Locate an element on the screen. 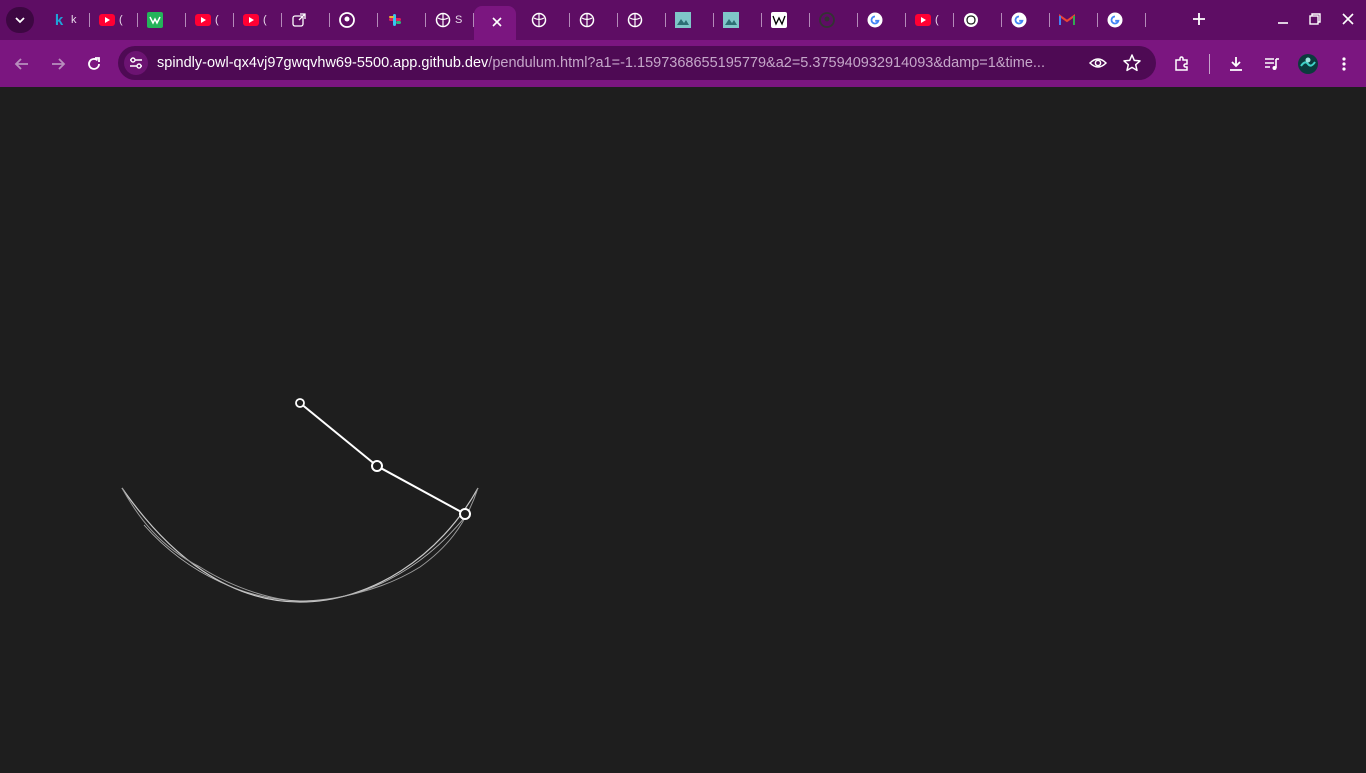 This screenshot has width=1366, height=773. more-vertical-icon is located at coordinates (1344, 64).